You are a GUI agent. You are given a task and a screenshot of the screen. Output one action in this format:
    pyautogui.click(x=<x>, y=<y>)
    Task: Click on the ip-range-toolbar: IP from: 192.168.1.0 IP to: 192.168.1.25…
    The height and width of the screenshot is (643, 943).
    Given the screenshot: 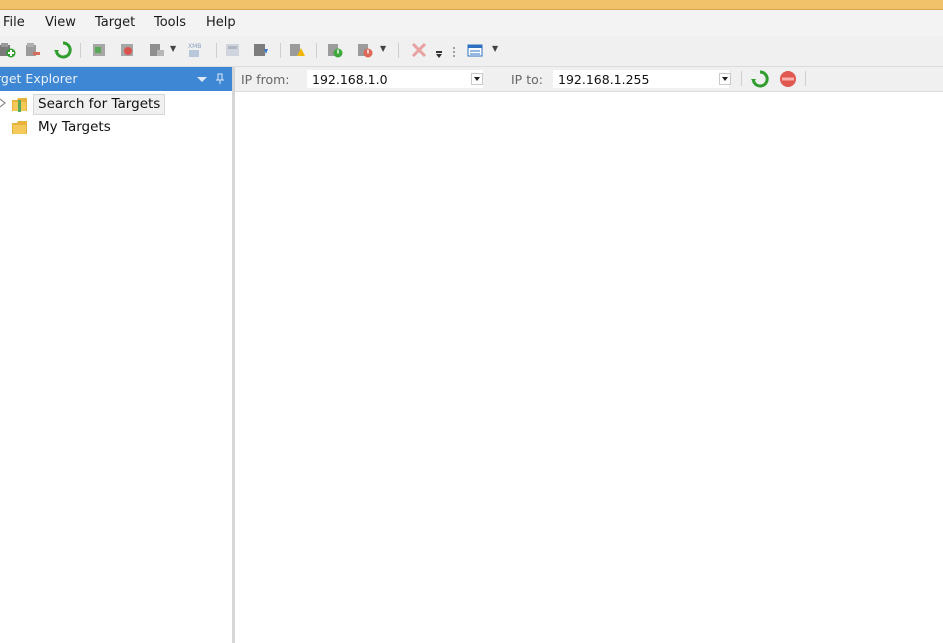 What is the action you would take?
    pyautogui.click(x=589, y=79)
    